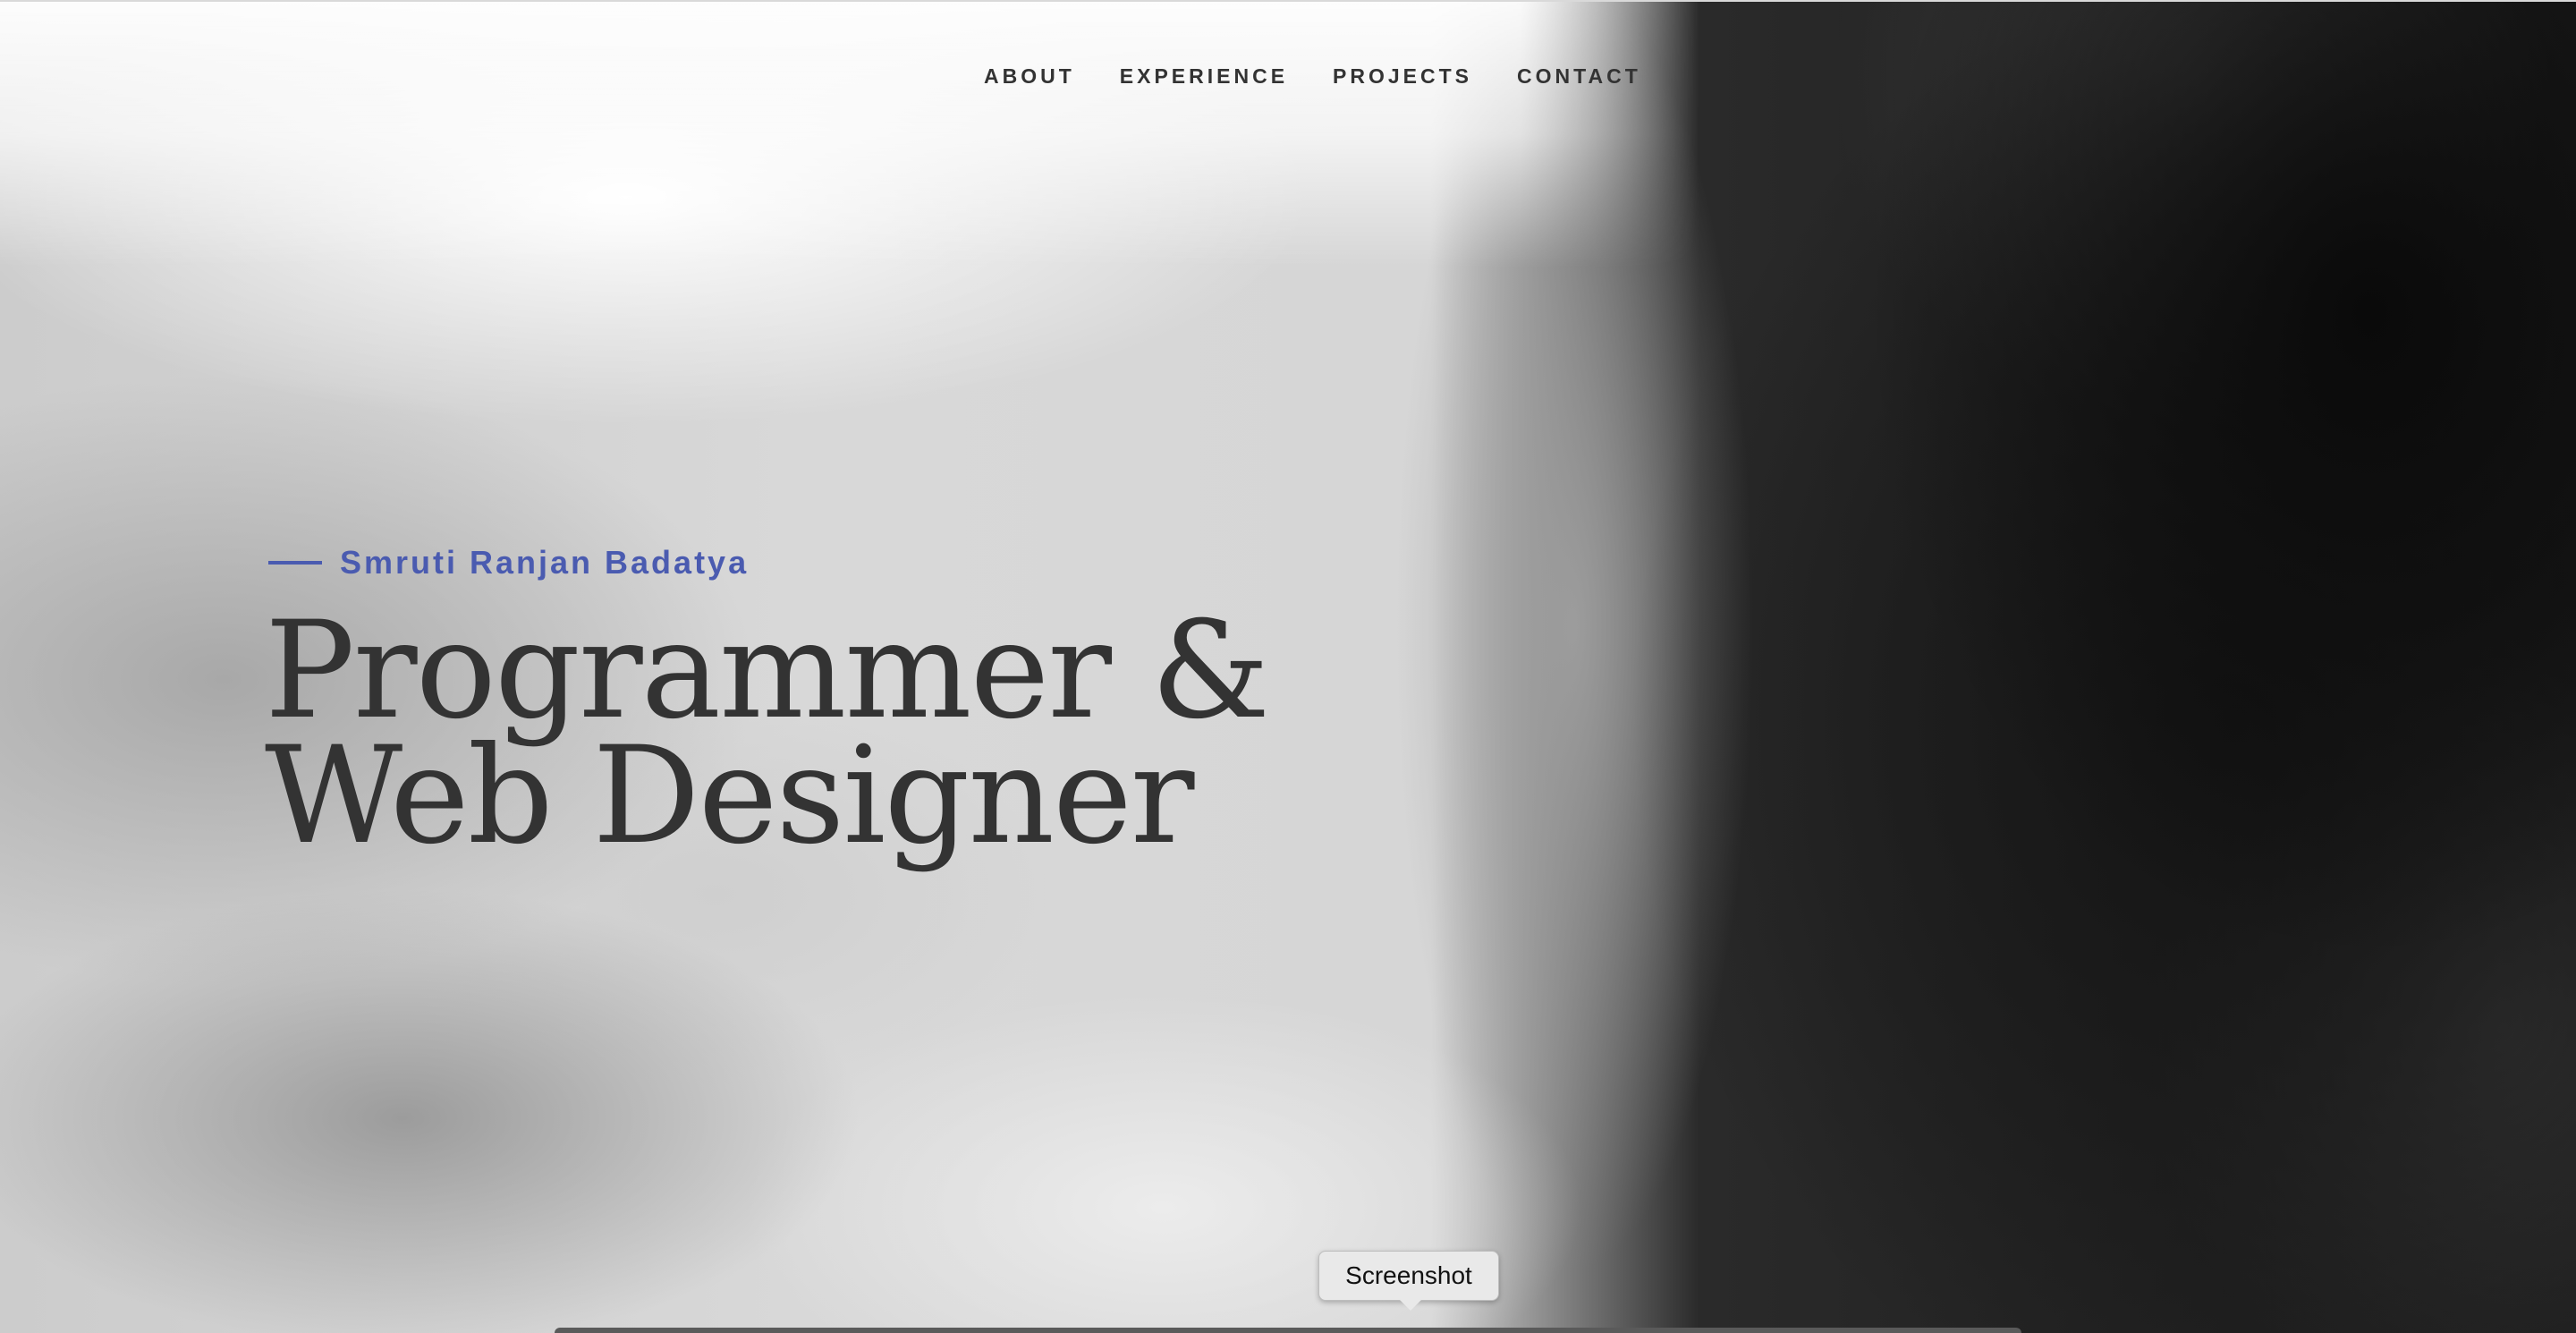 The image size is (2576, 1333). I want to click on headline-line-2: Web Designer, so click(730, 796).